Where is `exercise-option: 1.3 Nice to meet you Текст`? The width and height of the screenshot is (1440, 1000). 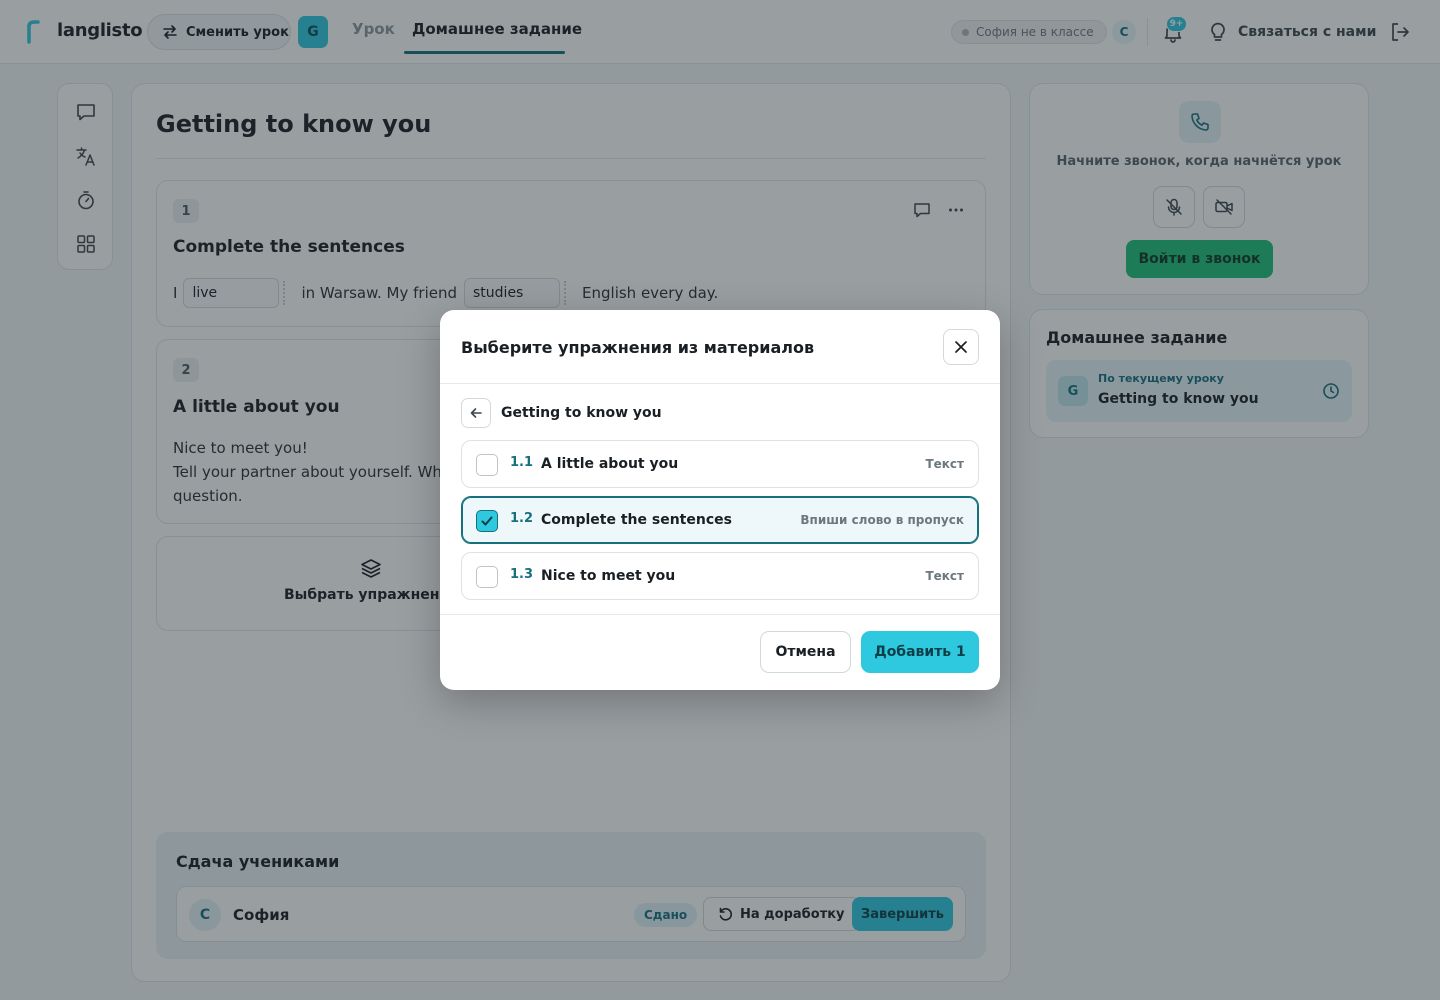 exercise-option: 1.3 Nice to meet you Текст is located at coordinates (720, 576).